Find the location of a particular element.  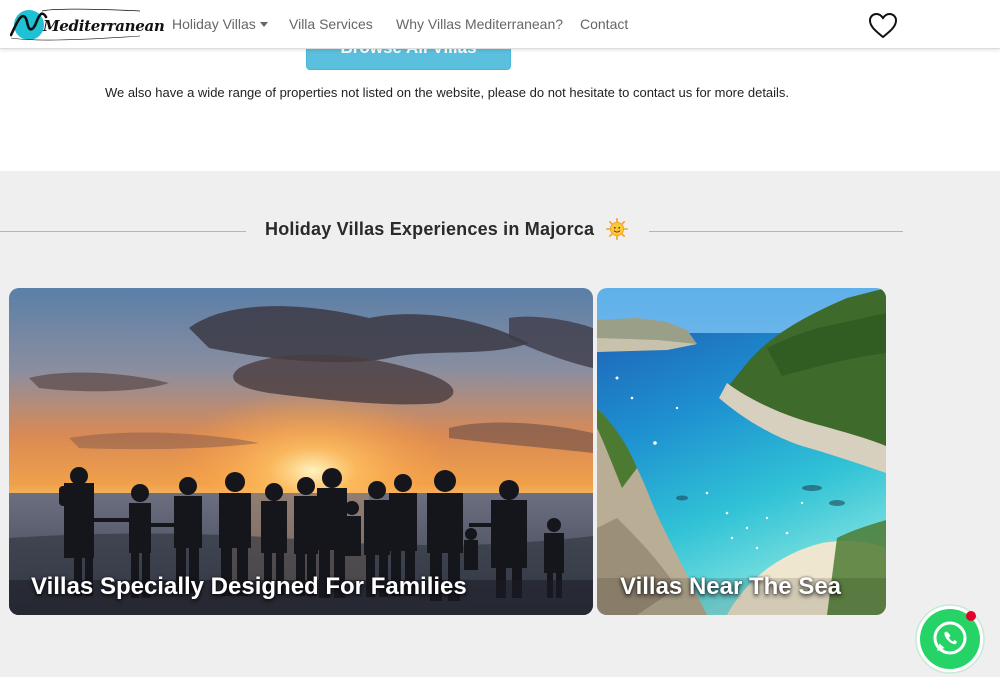

smiling-sun-emoji is located at coordinates (617, 229).